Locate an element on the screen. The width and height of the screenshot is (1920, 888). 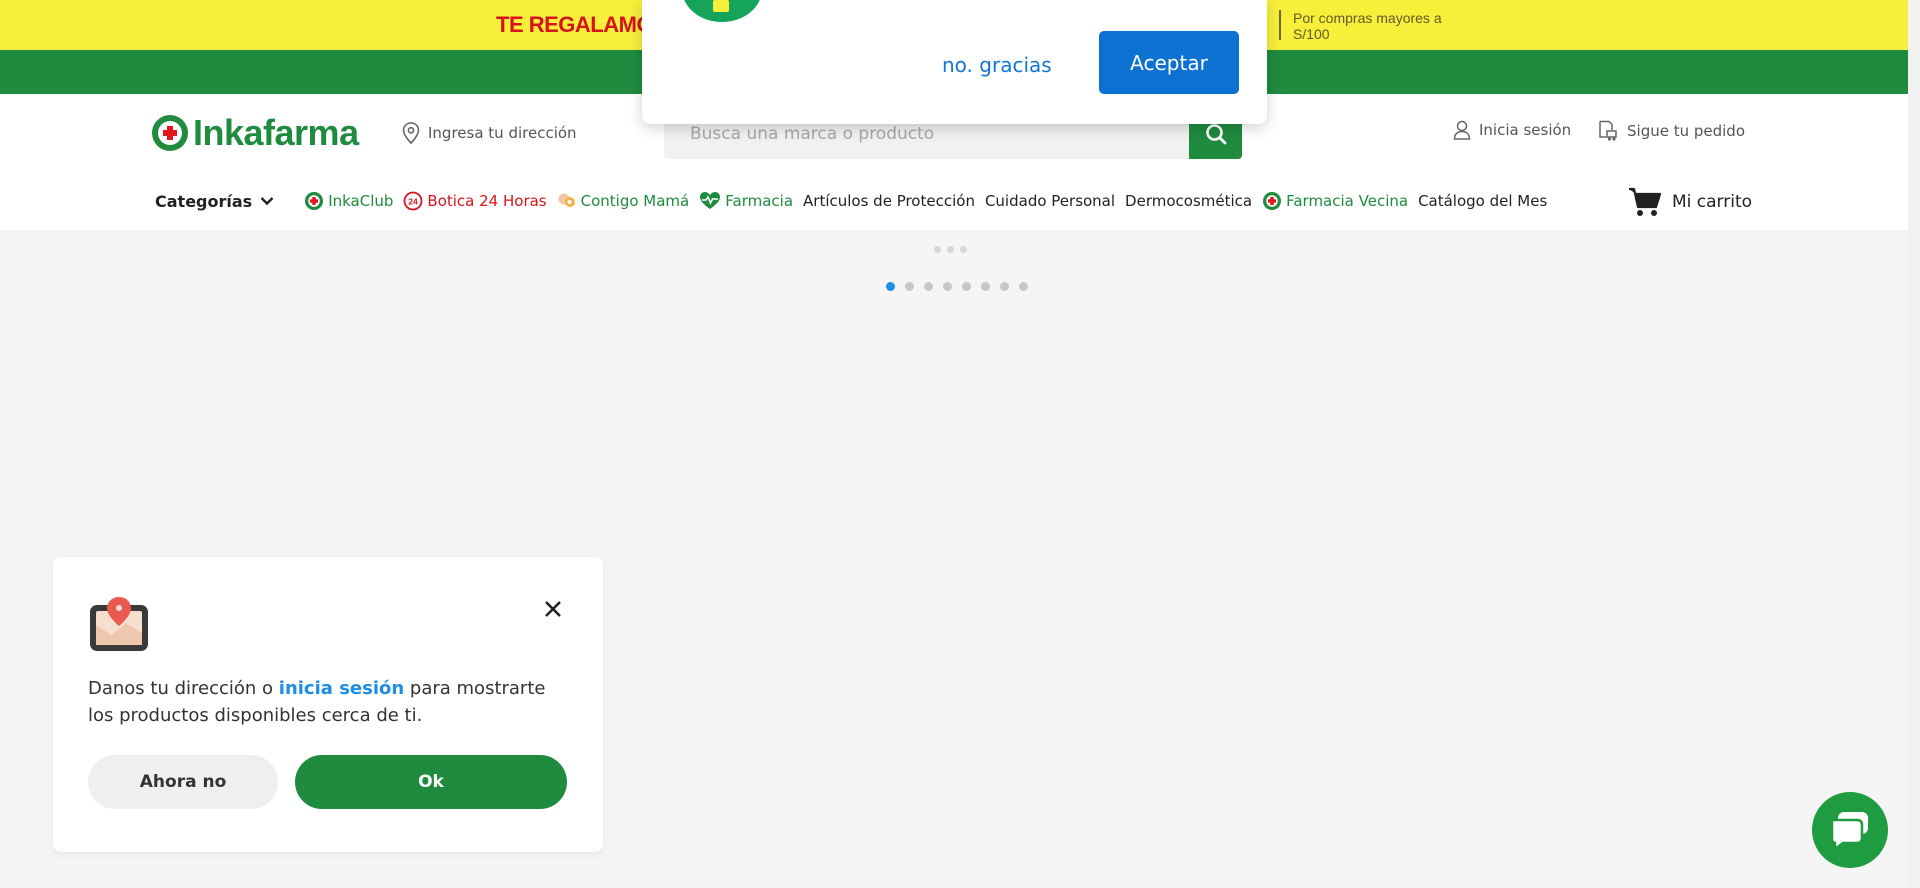
nav-item-contigo-mama: Contigo Mamá is located at coordinates (623, 201).